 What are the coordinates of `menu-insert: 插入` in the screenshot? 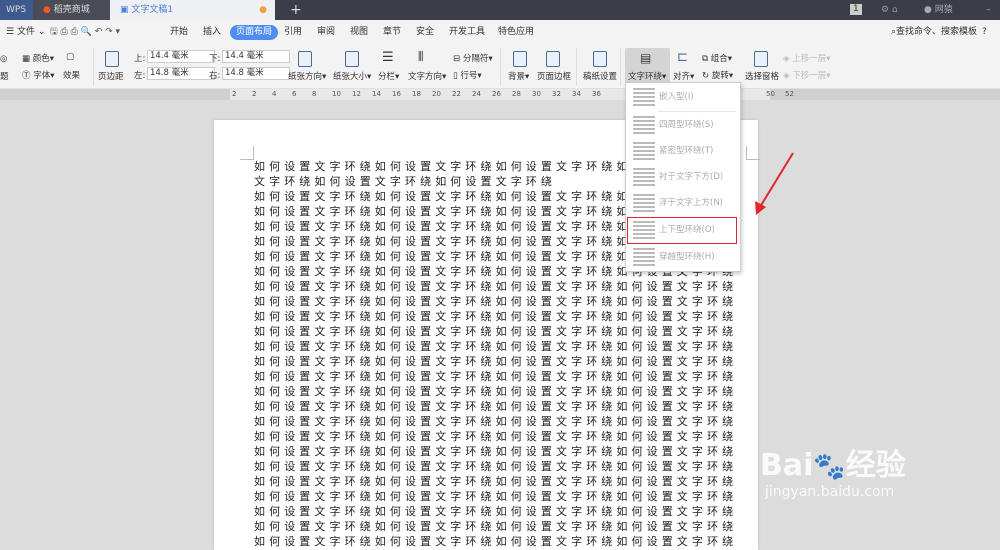 It's located at (212, 32).